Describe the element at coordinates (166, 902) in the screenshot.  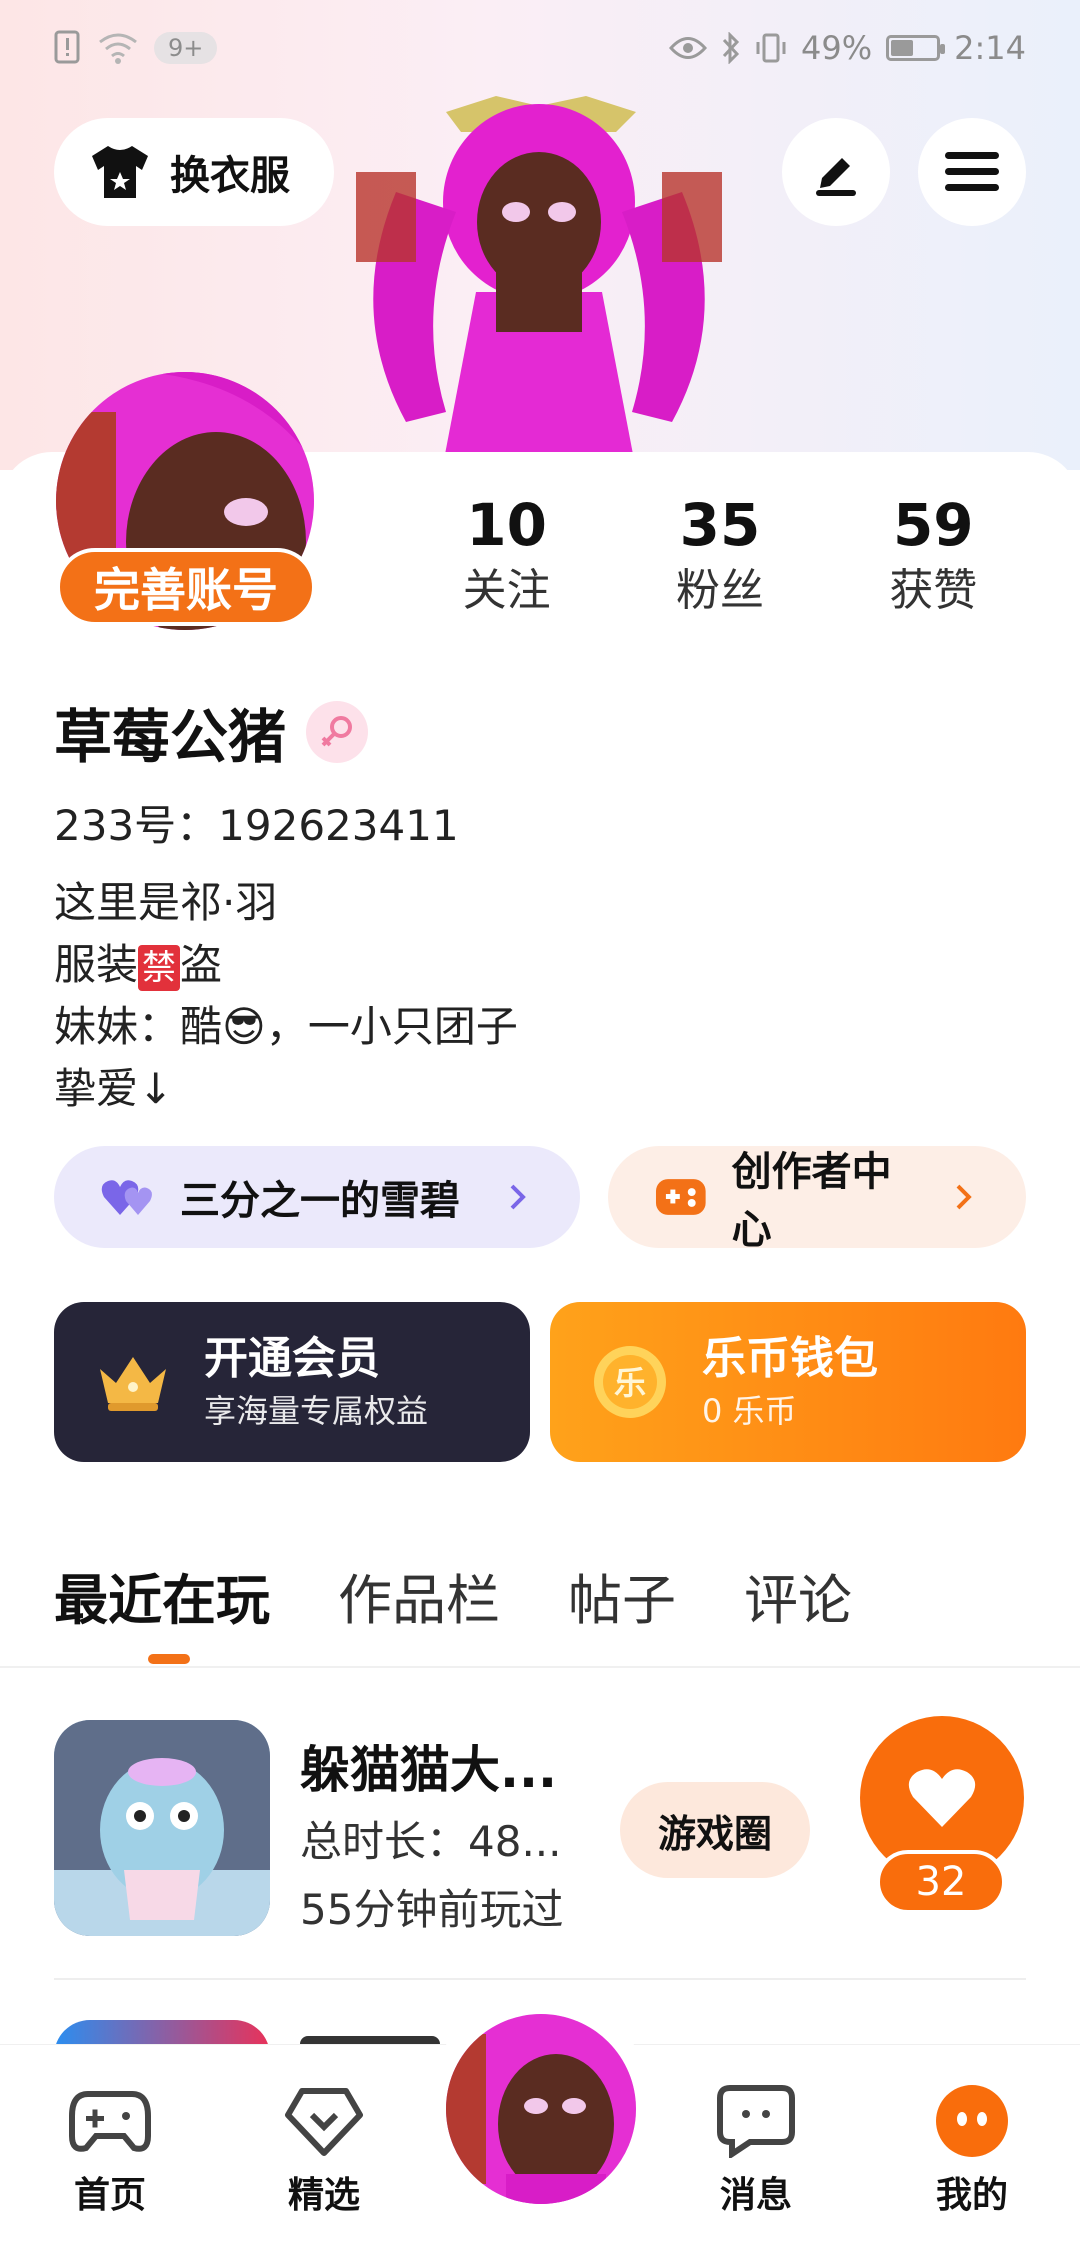
I see `bio-line-1: 这里是祁·羽` at that location.